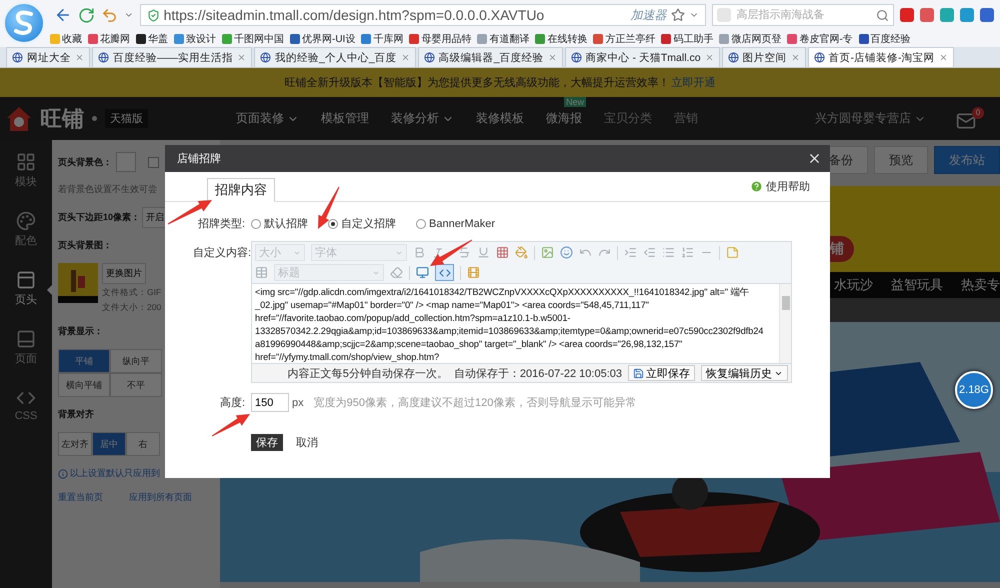  What do you see at coordinates (270, 402) in the screenshot?
I see `height-input: 150` at bounding box center [270, 402].